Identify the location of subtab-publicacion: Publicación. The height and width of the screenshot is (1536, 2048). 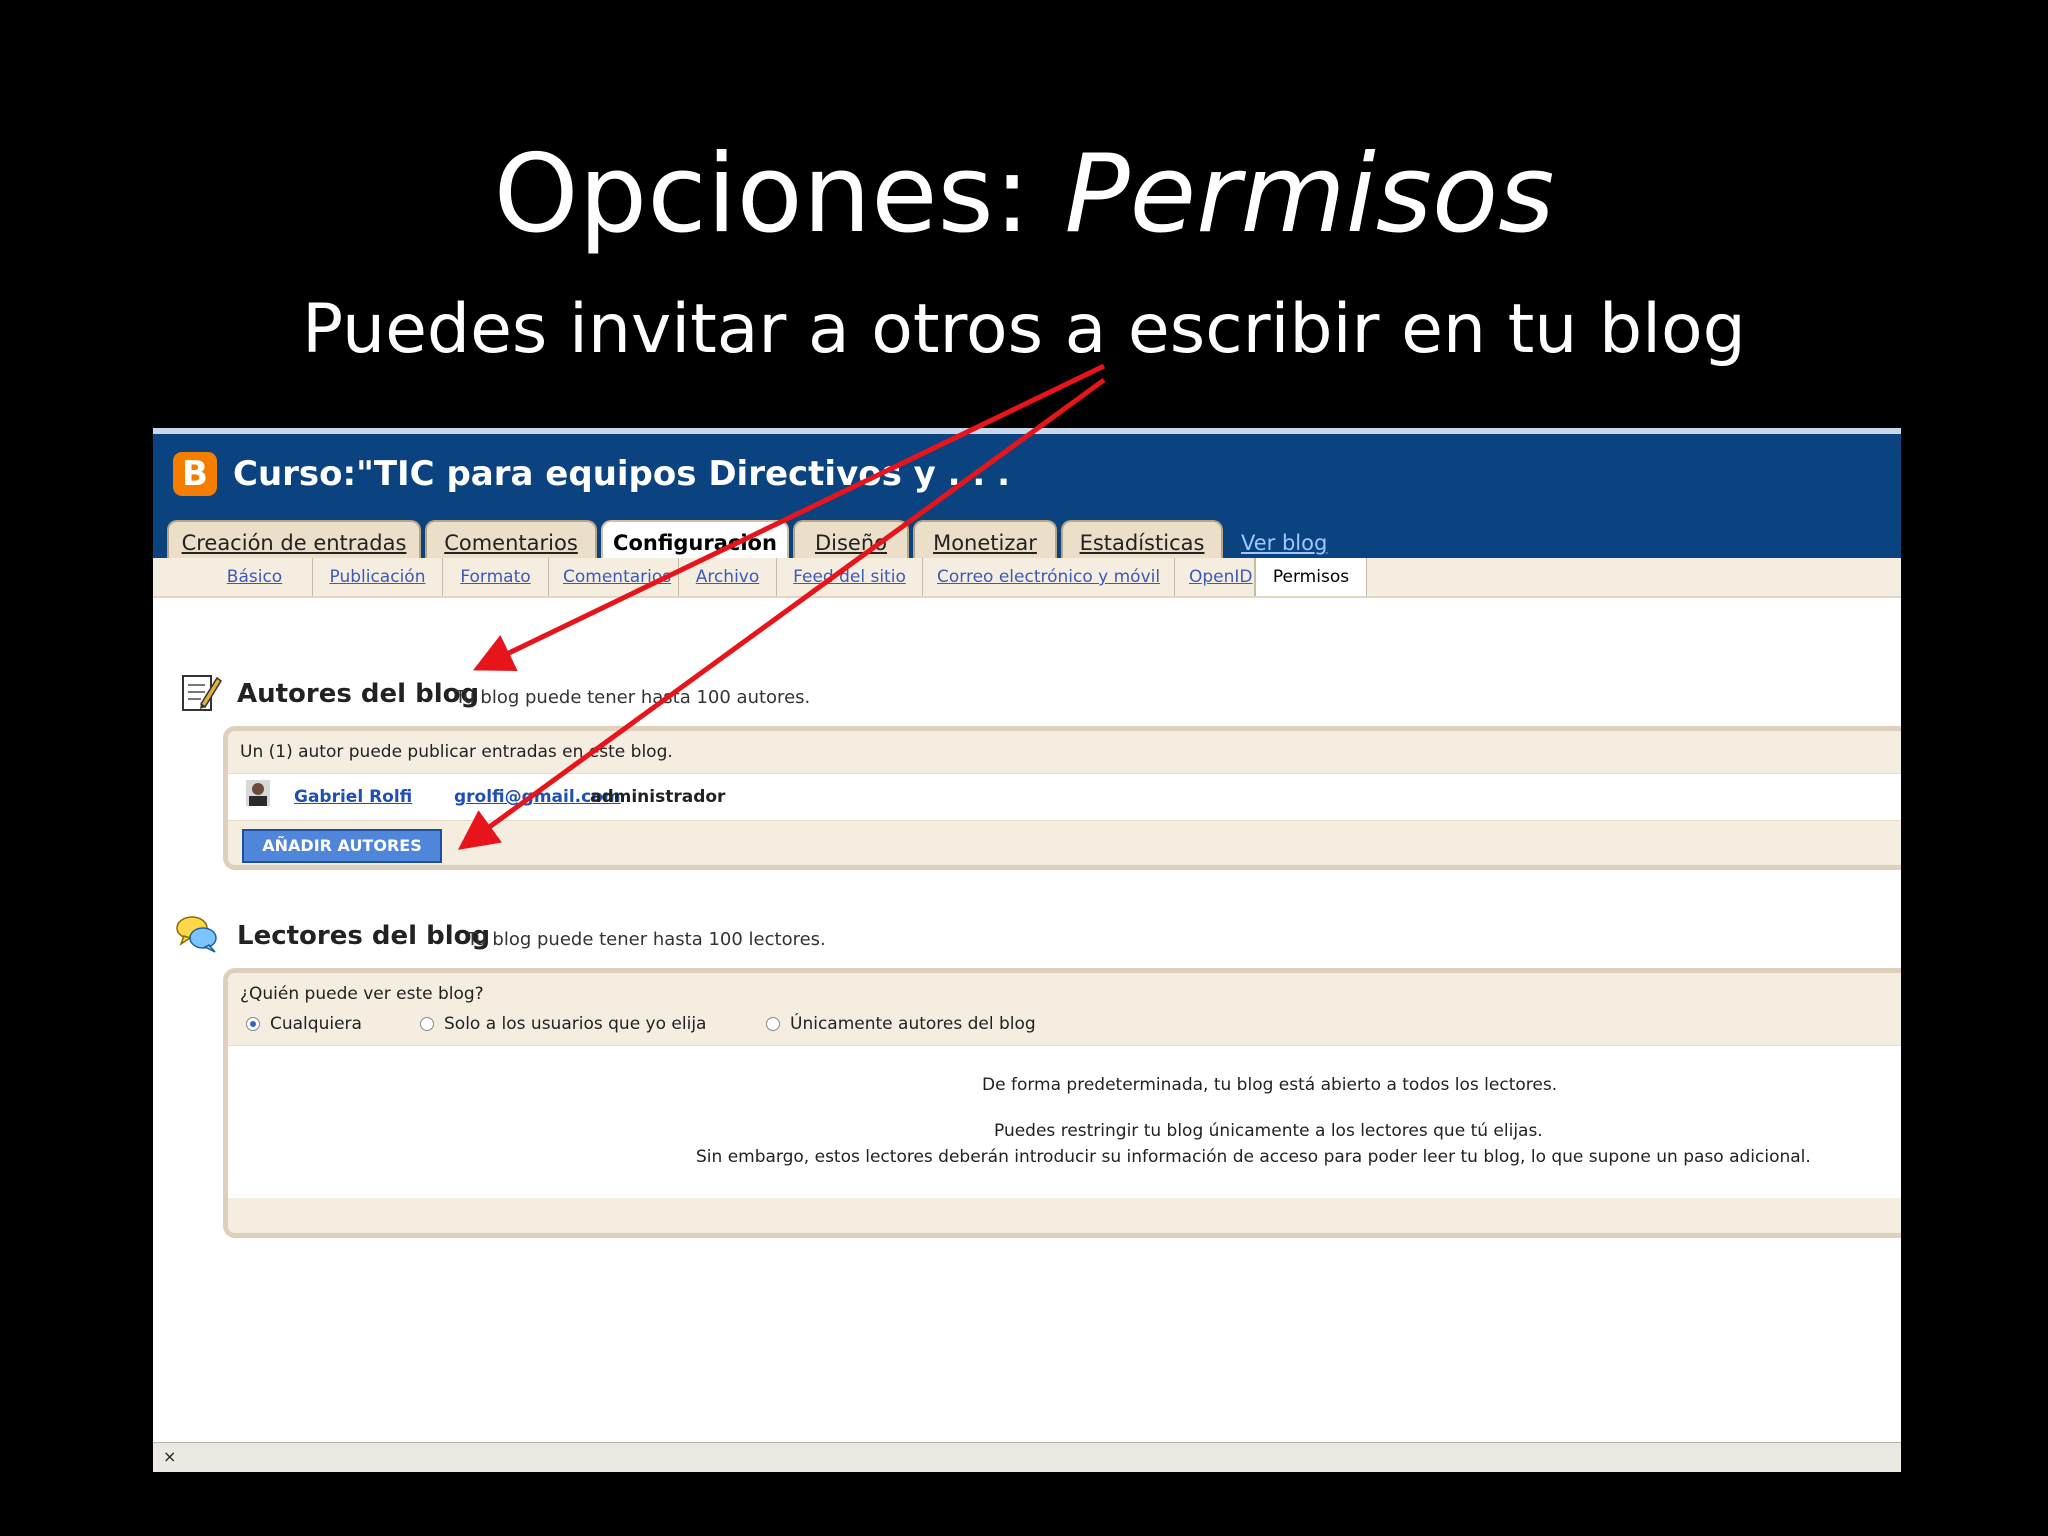
(378, 577).